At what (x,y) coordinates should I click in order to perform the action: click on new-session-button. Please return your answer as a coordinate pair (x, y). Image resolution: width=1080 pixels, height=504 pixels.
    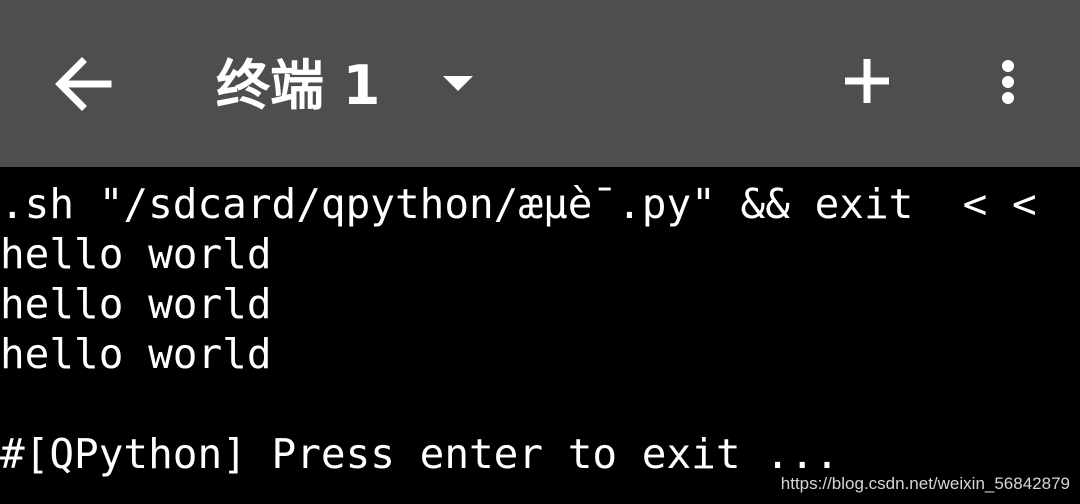
    Looking at the image, I should click on (867, 81).